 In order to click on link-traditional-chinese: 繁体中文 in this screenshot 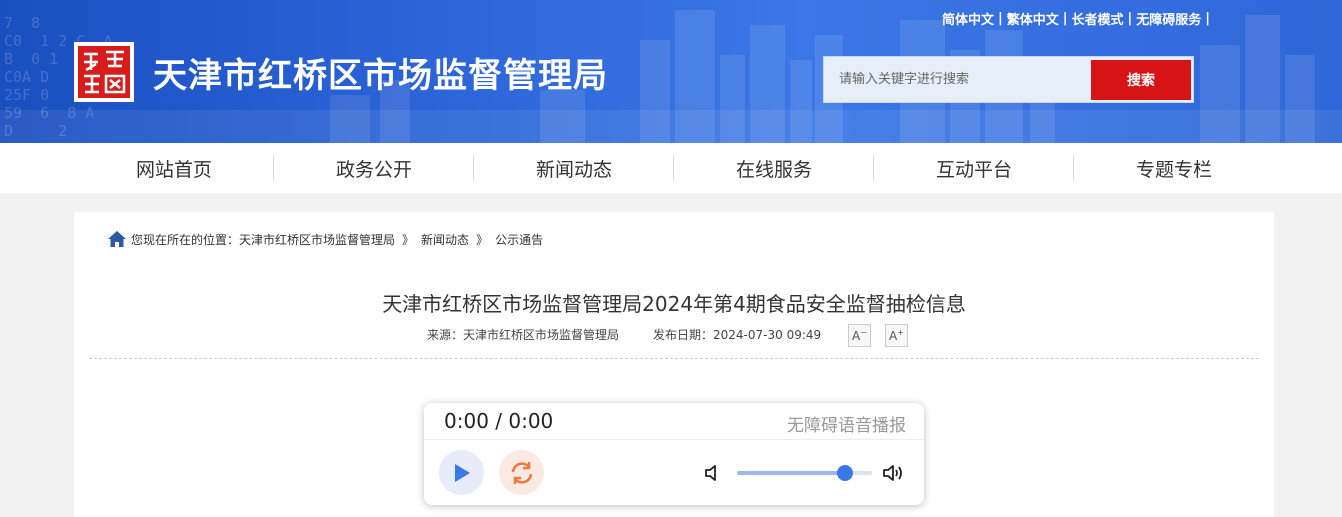, I will do `click(1033, 18)`.